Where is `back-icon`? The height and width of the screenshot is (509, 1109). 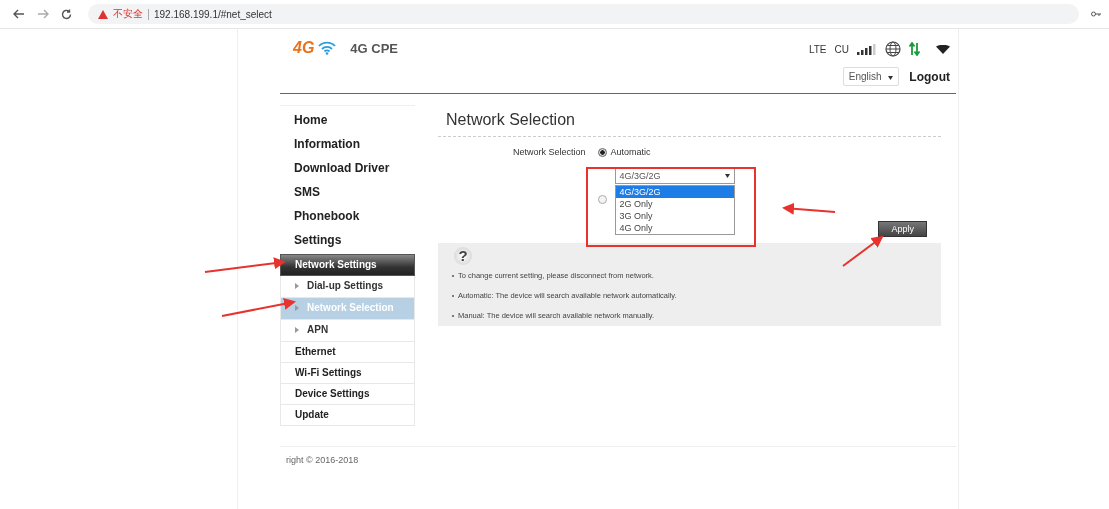 back-icon is located at coordinates (19, 14).